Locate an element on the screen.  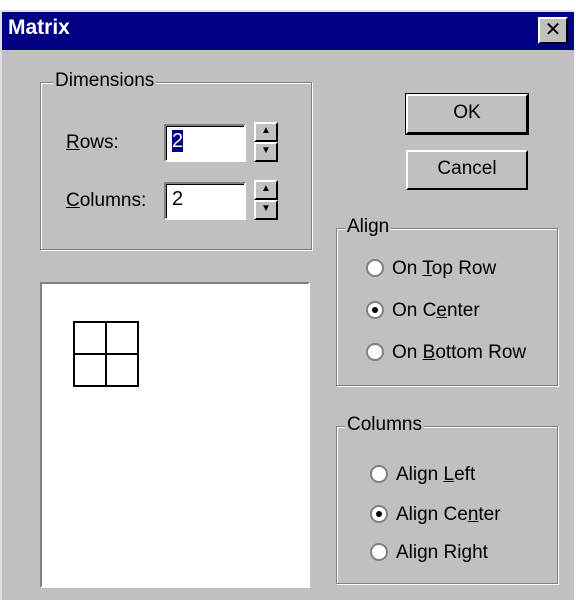
close-button: ✕ is located at coordinates (553, 30).